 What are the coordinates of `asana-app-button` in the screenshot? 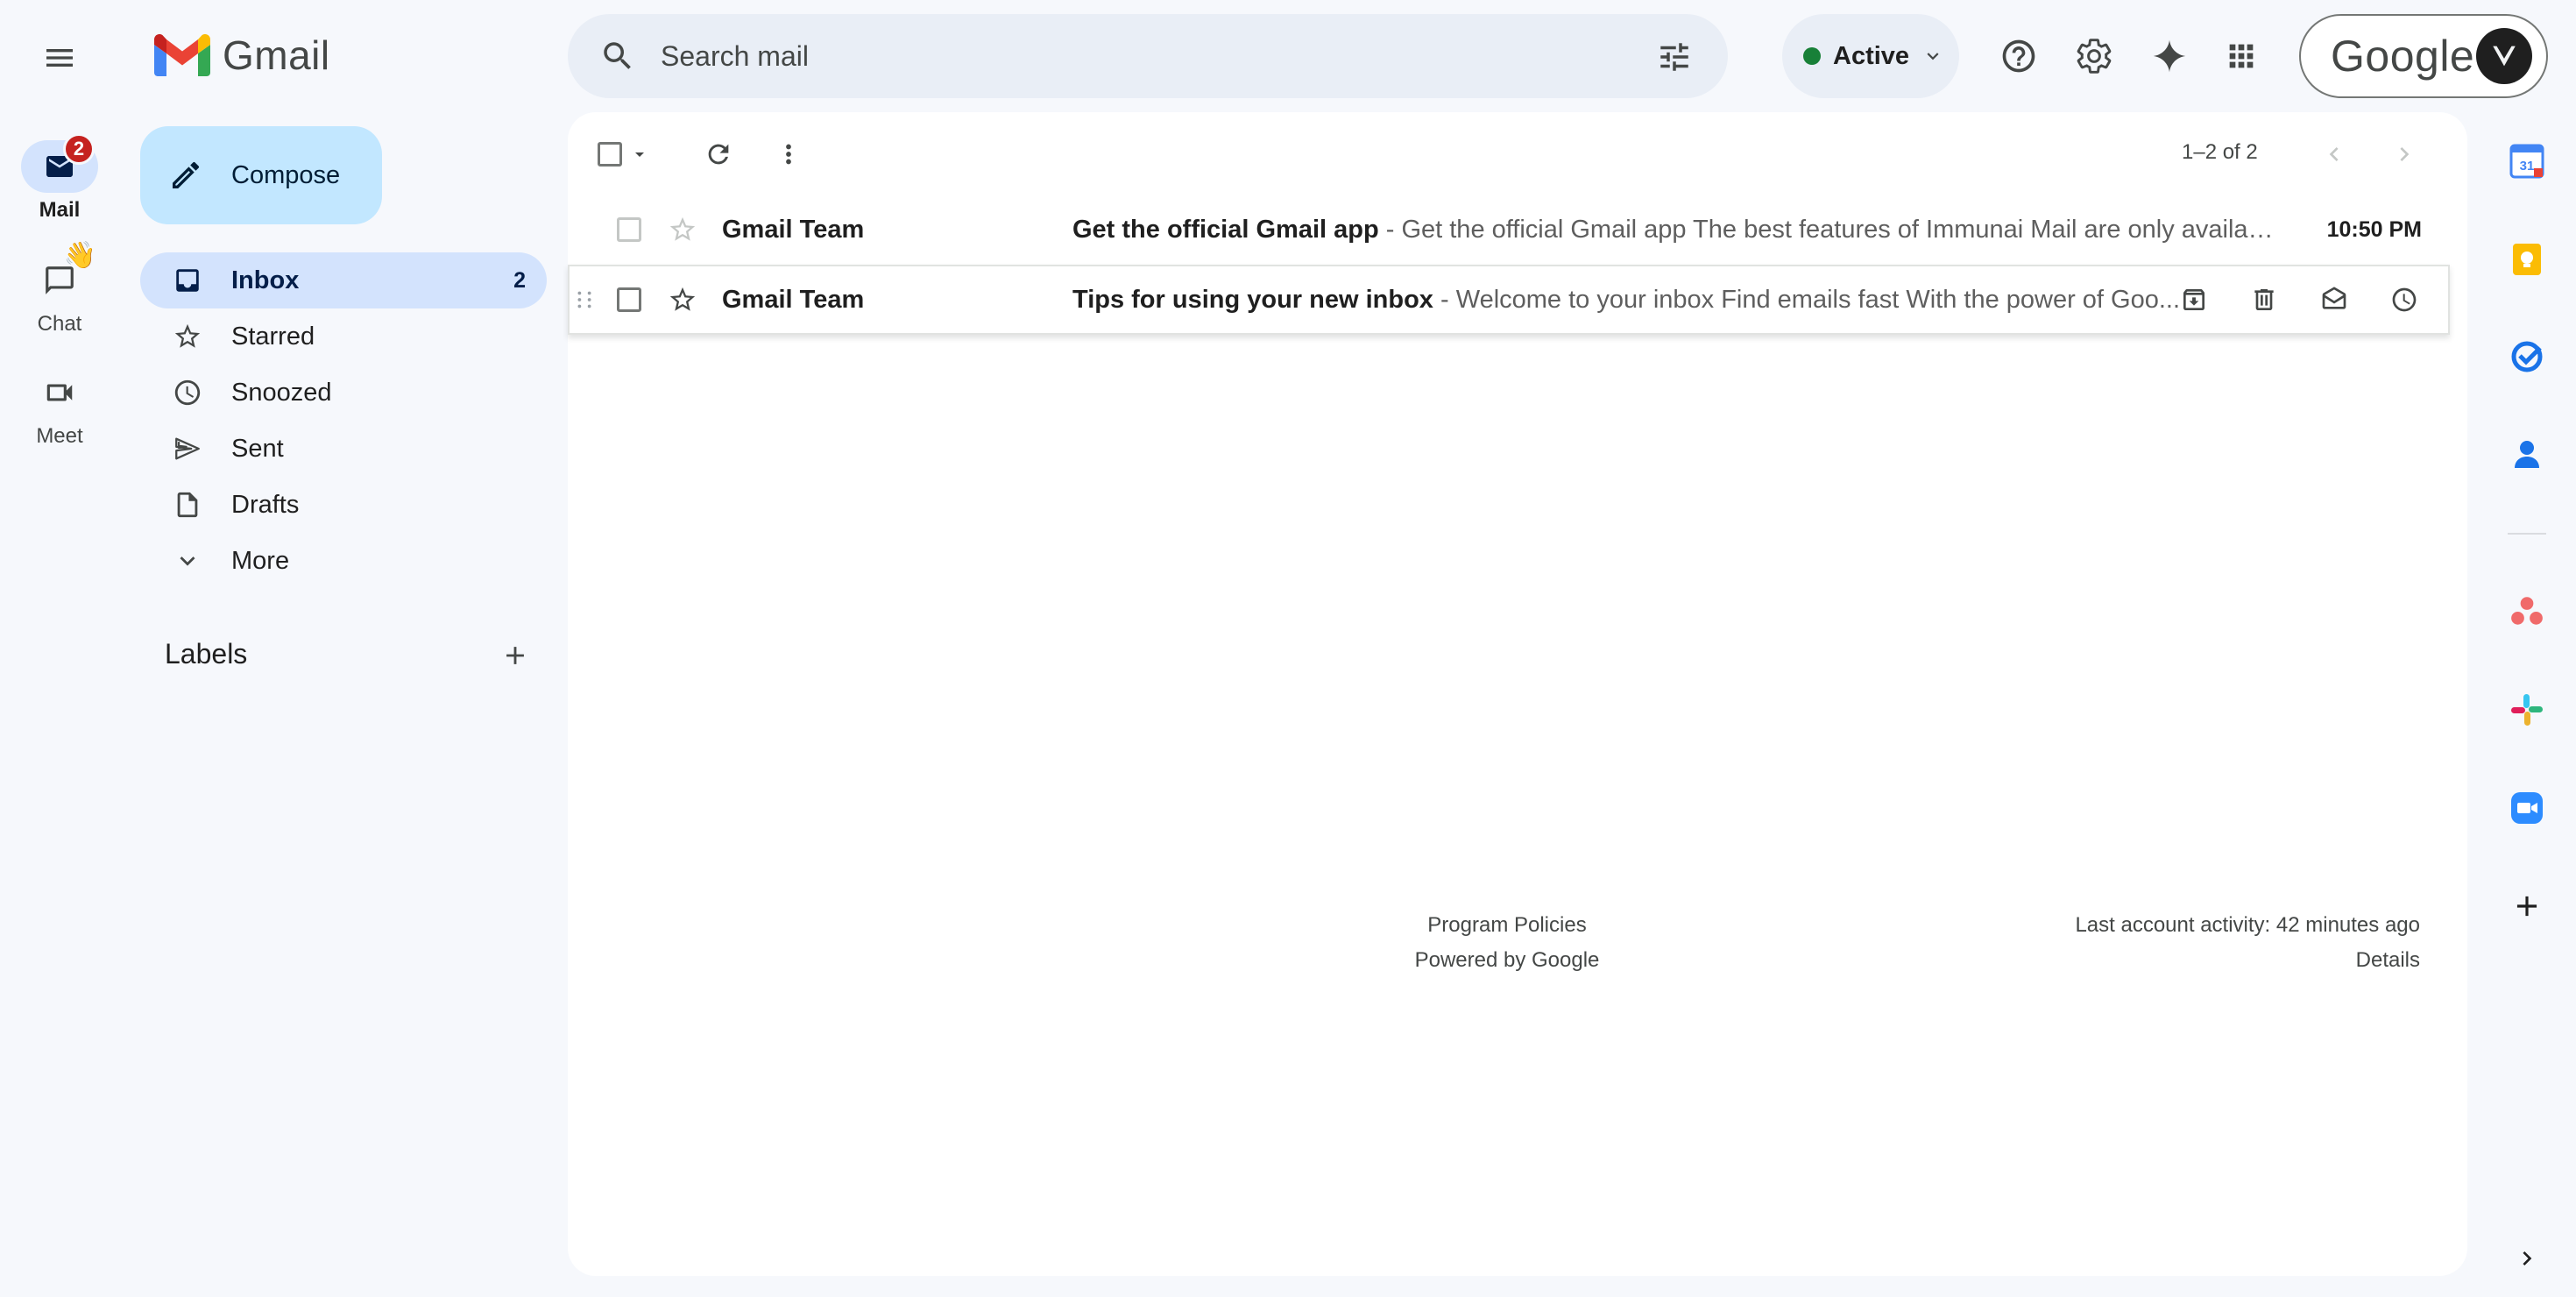 It's located at (2526, 611).